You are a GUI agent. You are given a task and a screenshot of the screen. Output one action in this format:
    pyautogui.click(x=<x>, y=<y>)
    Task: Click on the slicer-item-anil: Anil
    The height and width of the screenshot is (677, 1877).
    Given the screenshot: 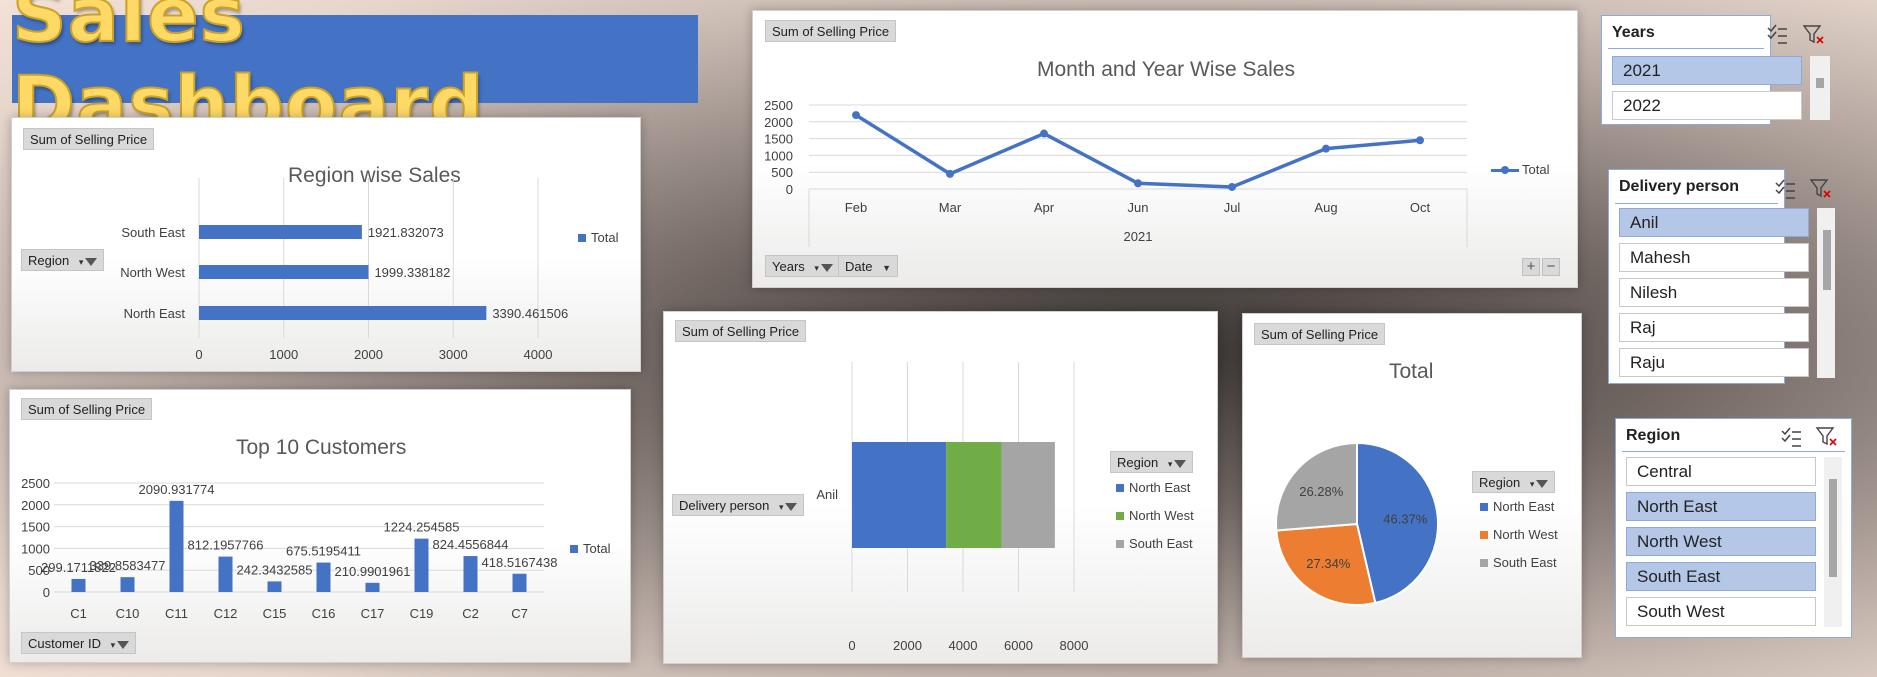 What is the action you would take?
    pyautogui.click(x=1714, y=222)
    